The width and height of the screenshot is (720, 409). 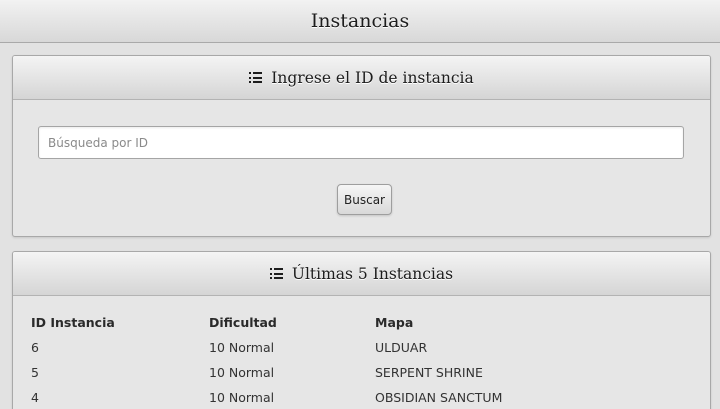 What do you see at coordinates (35, 347) in the screenshot?
I see `instance-id-cell: 6` at bounding box center [35, 347].